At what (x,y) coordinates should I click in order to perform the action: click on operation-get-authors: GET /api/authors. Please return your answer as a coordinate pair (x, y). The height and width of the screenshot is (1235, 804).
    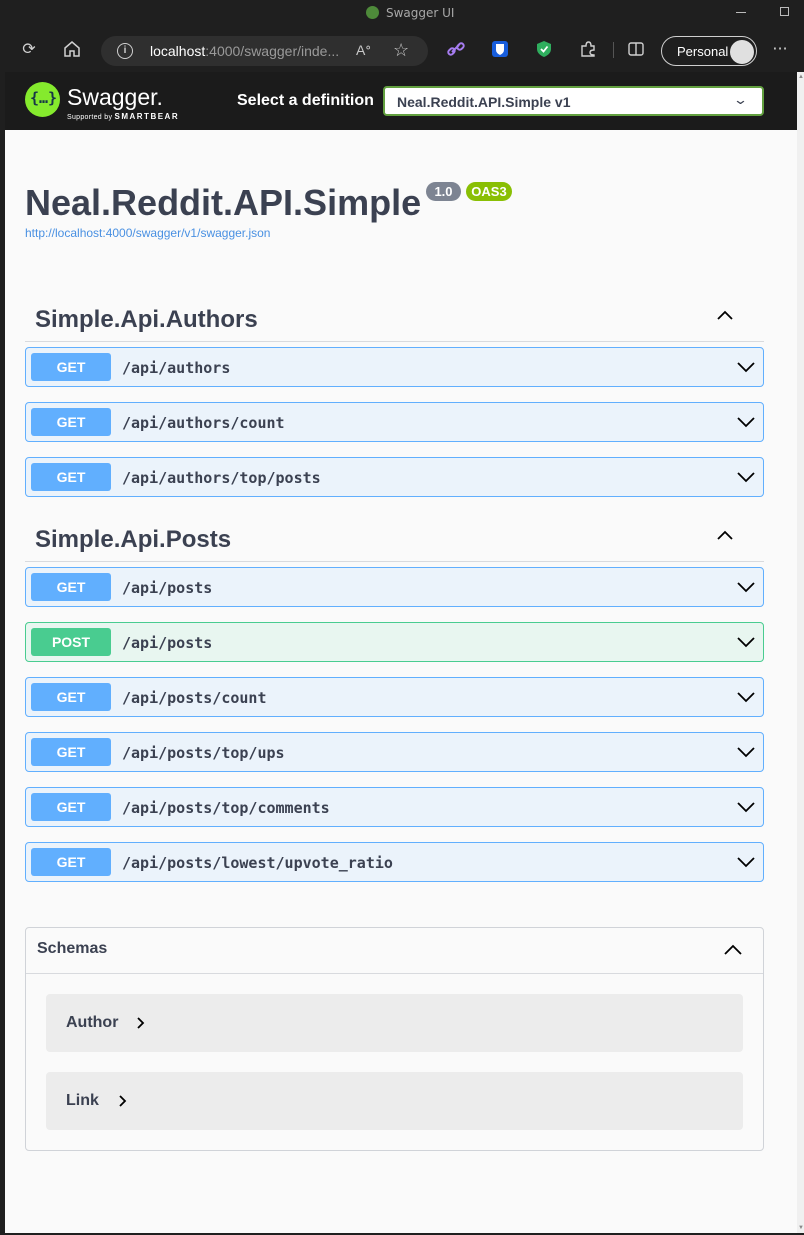
    Looking at the image, I should click on (394, 367).